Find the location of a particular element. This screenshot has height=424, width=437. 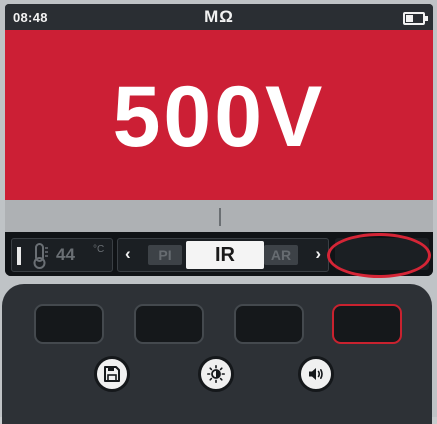

center-tick is located at coordinates (220, 217).